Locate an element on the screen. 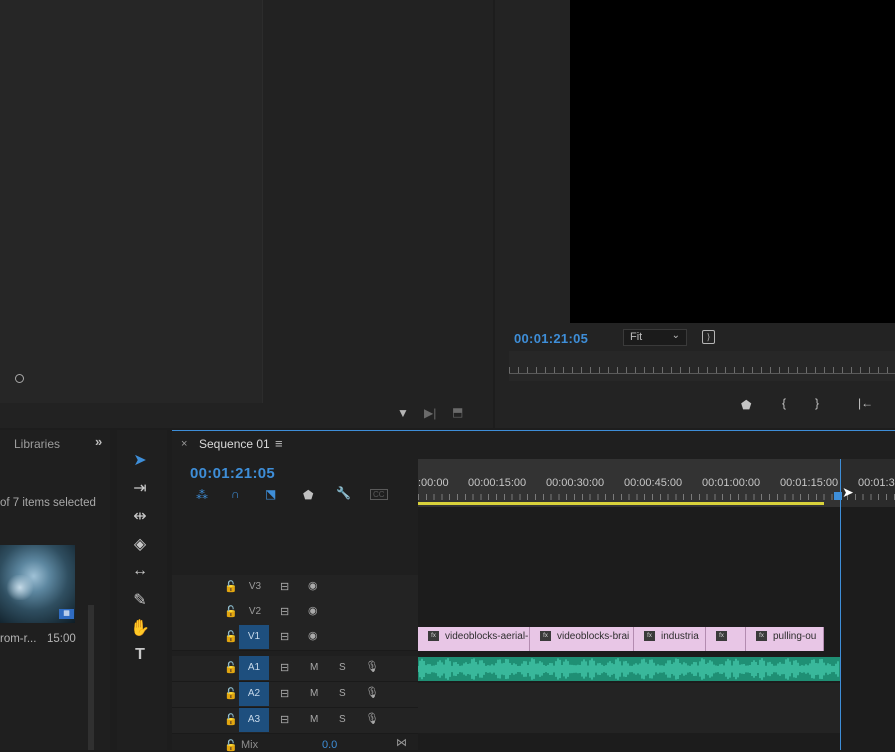  filter-icon: ▼ is located at coordinates (403, 413).